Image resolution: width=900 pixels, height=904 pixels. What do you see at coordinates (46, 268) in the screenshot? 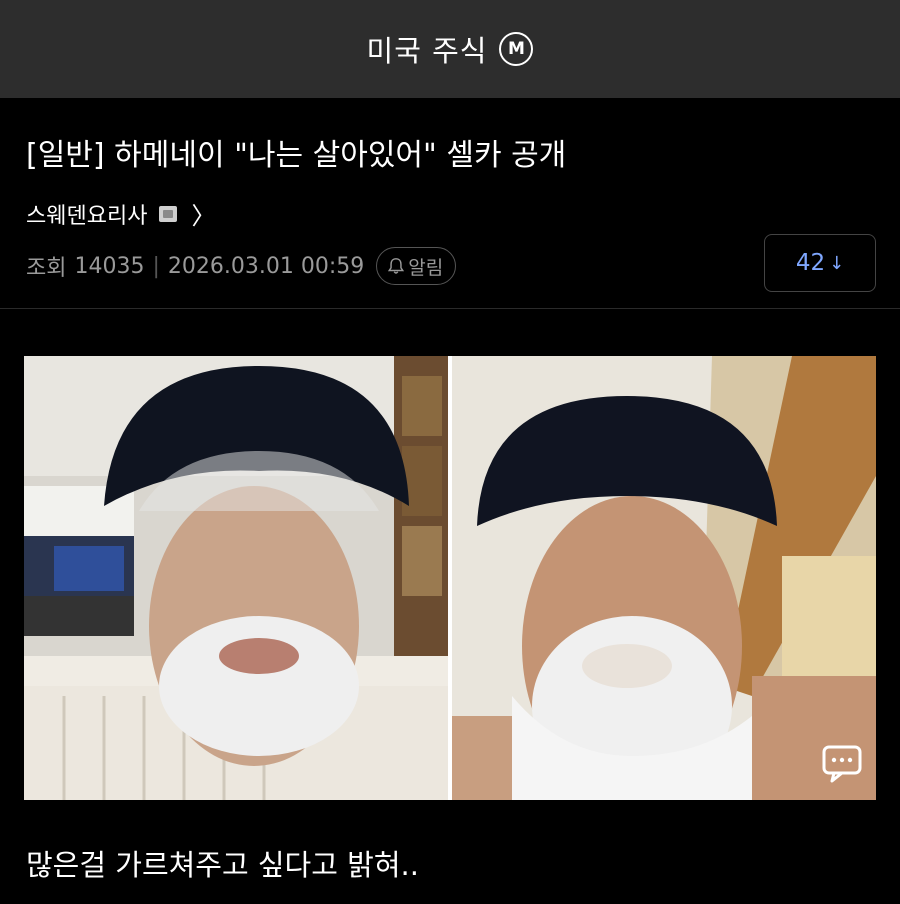
I see `views-label: 조회` at bounding box center [46, 268].